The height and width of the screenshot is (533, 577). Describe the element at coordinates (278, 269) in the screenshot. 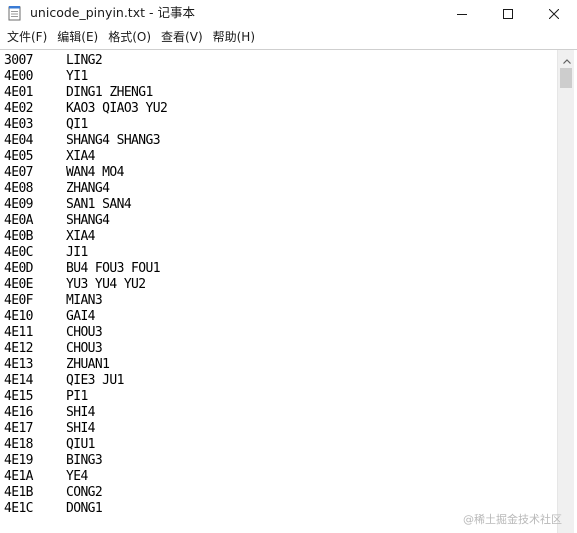

I see `text-line: 4E0D BU4 FOU3 FOU1` at that location.